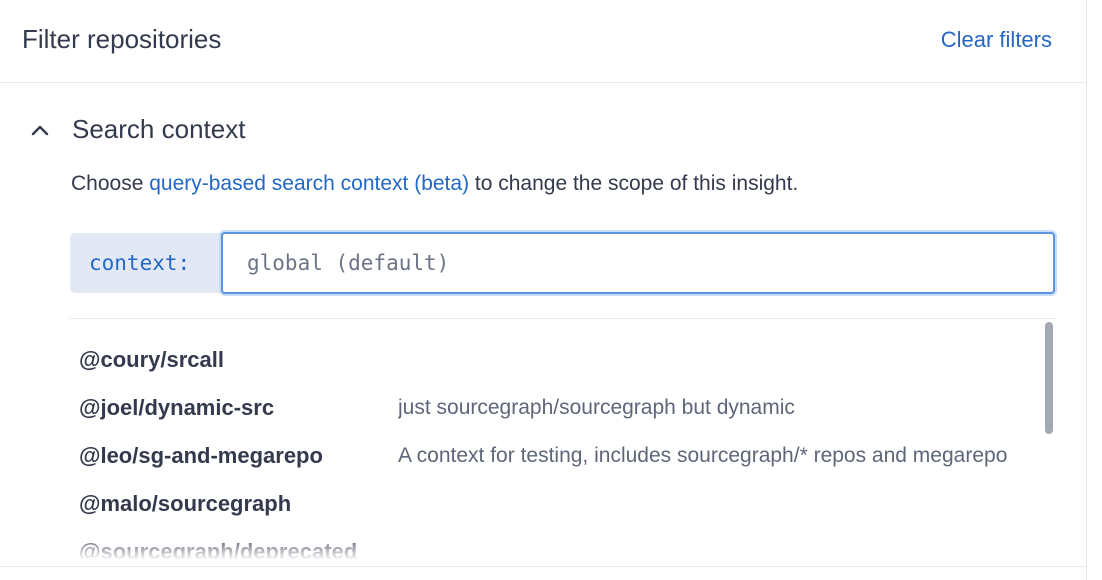 The image size is (1102, 580). Describe the element at coordinates (177, 407) in the screenshot. I see `suggestion-name: @joel/dynamic-src` at that location.